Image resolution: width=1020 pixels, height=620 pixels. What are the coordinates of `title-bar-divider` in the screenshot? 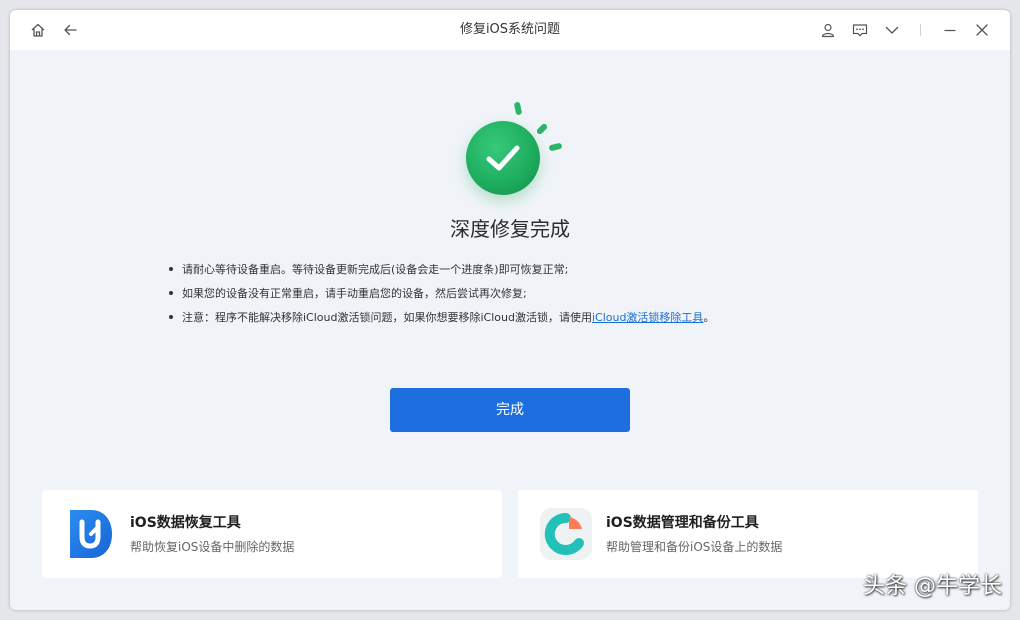 It's located at (920, 30).